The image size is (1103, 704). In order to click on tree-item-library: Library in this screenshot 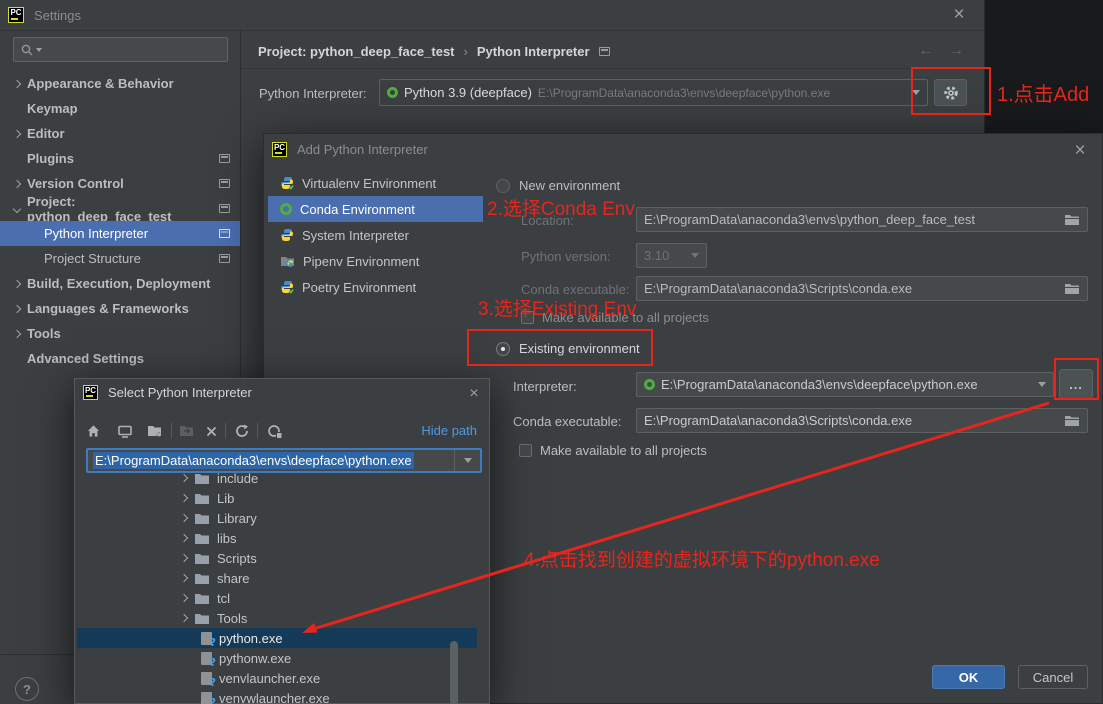, I will do `click(277, 518)`.